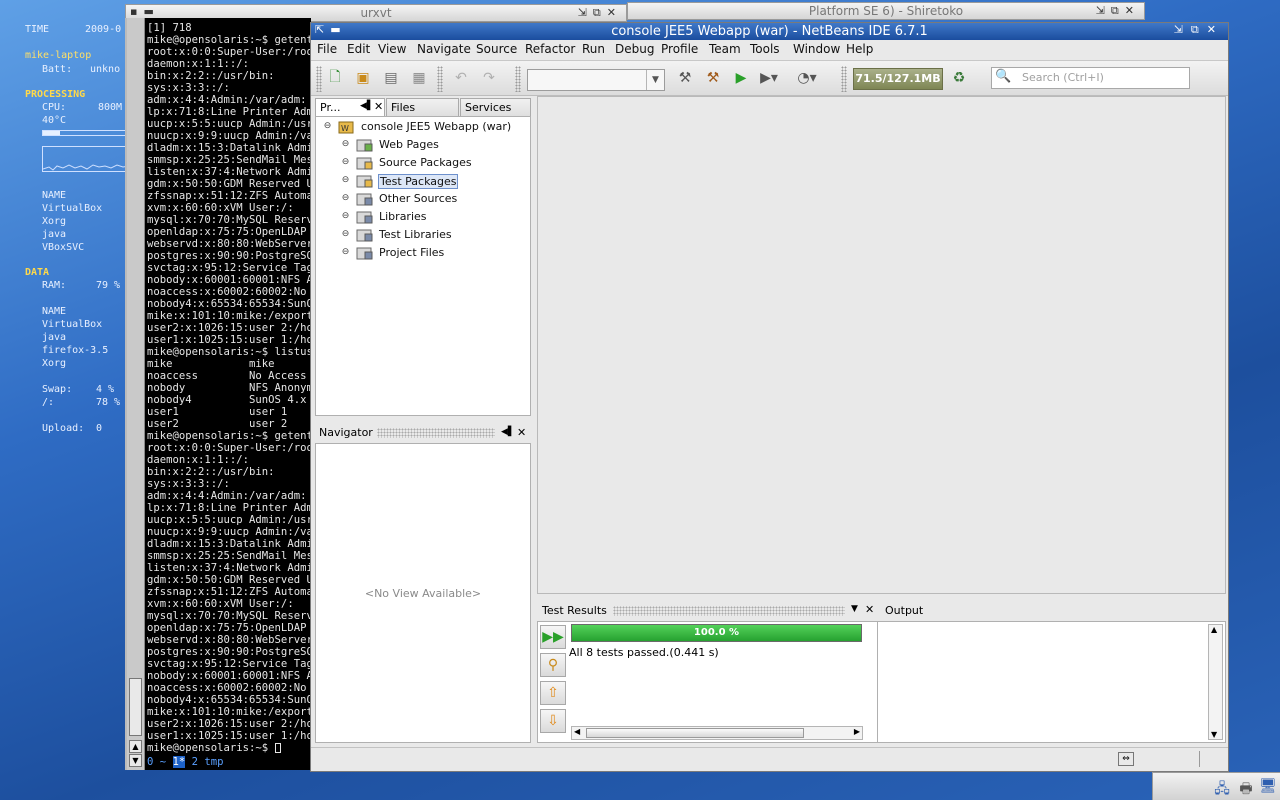  I want to click on filter-icon: ⚲, so click(553, 665).